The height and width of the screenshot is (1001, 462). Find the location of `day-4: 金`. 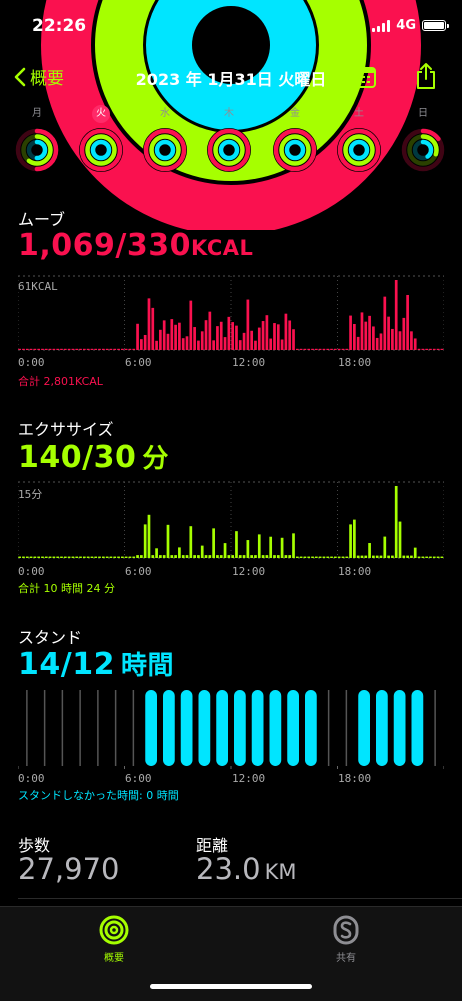

day-4: 金 is located at coordinates (295, 139).